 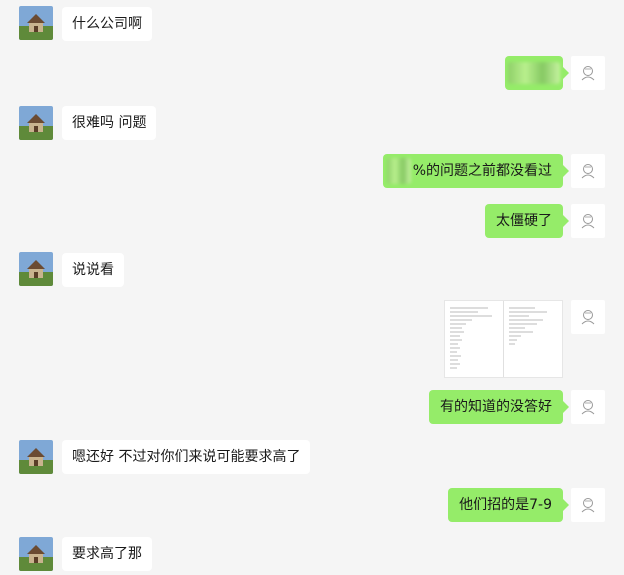 I want to click on document-thumbnail-right, so click(x=528, y=326).